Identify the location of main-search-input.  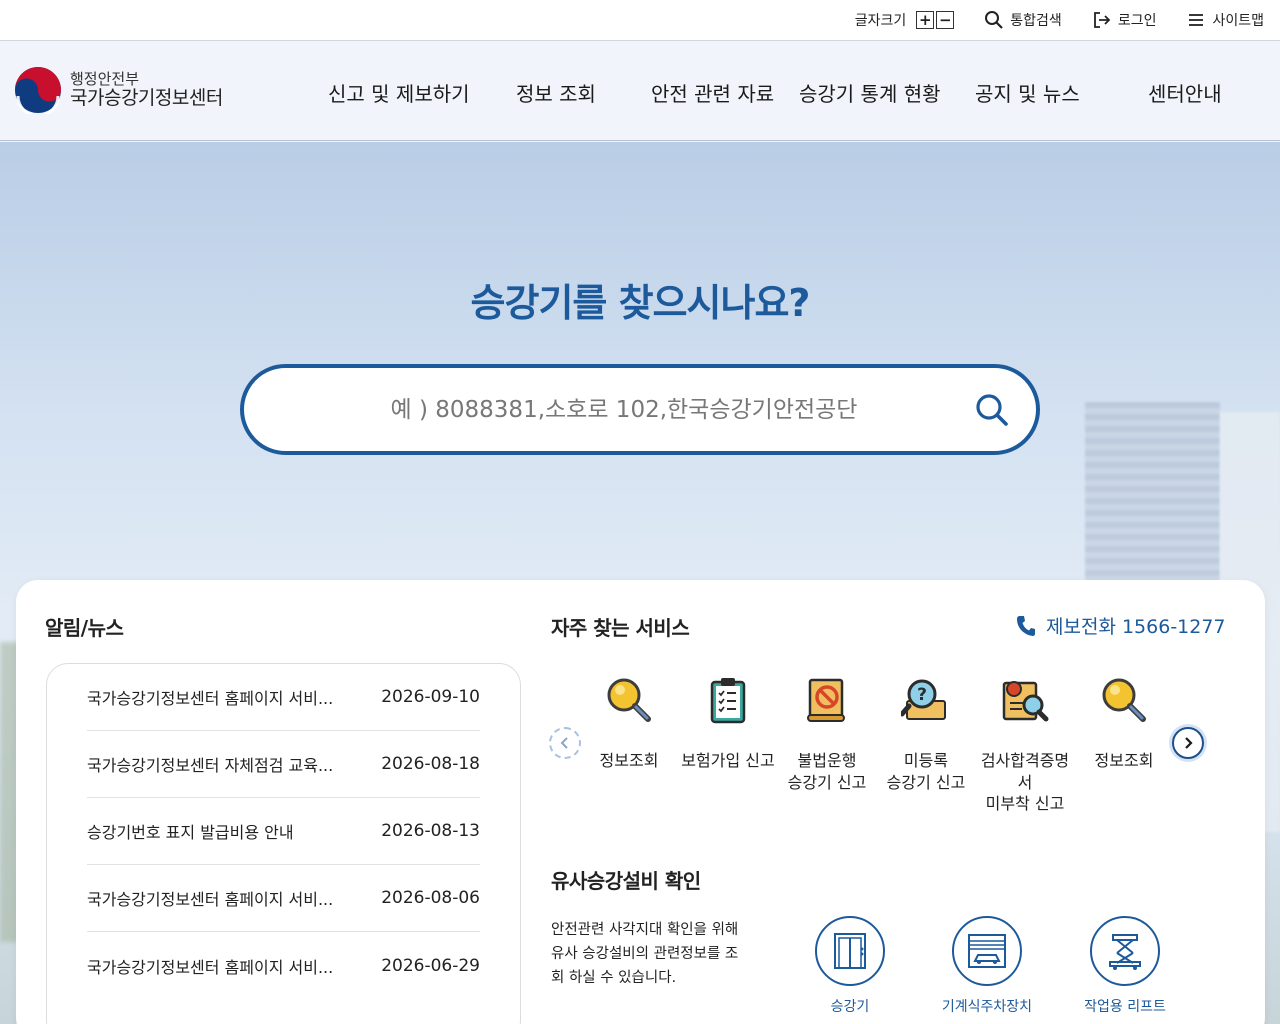
(624, 409).